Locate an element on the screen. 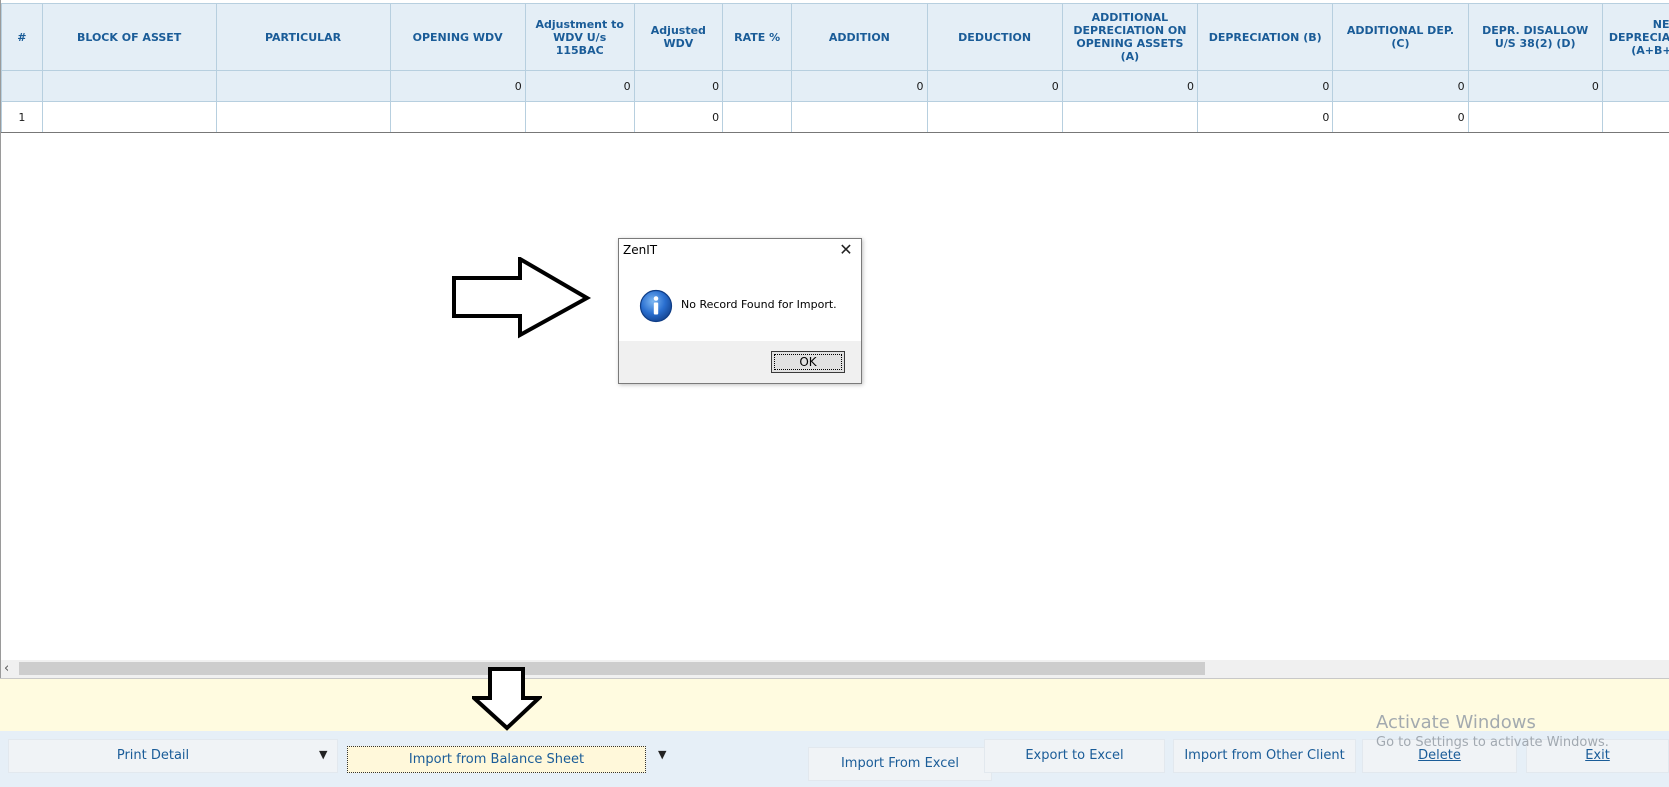 The image size is (1669, 787). table-row: 1 0 0 0 is located at coordinates (835, 117).